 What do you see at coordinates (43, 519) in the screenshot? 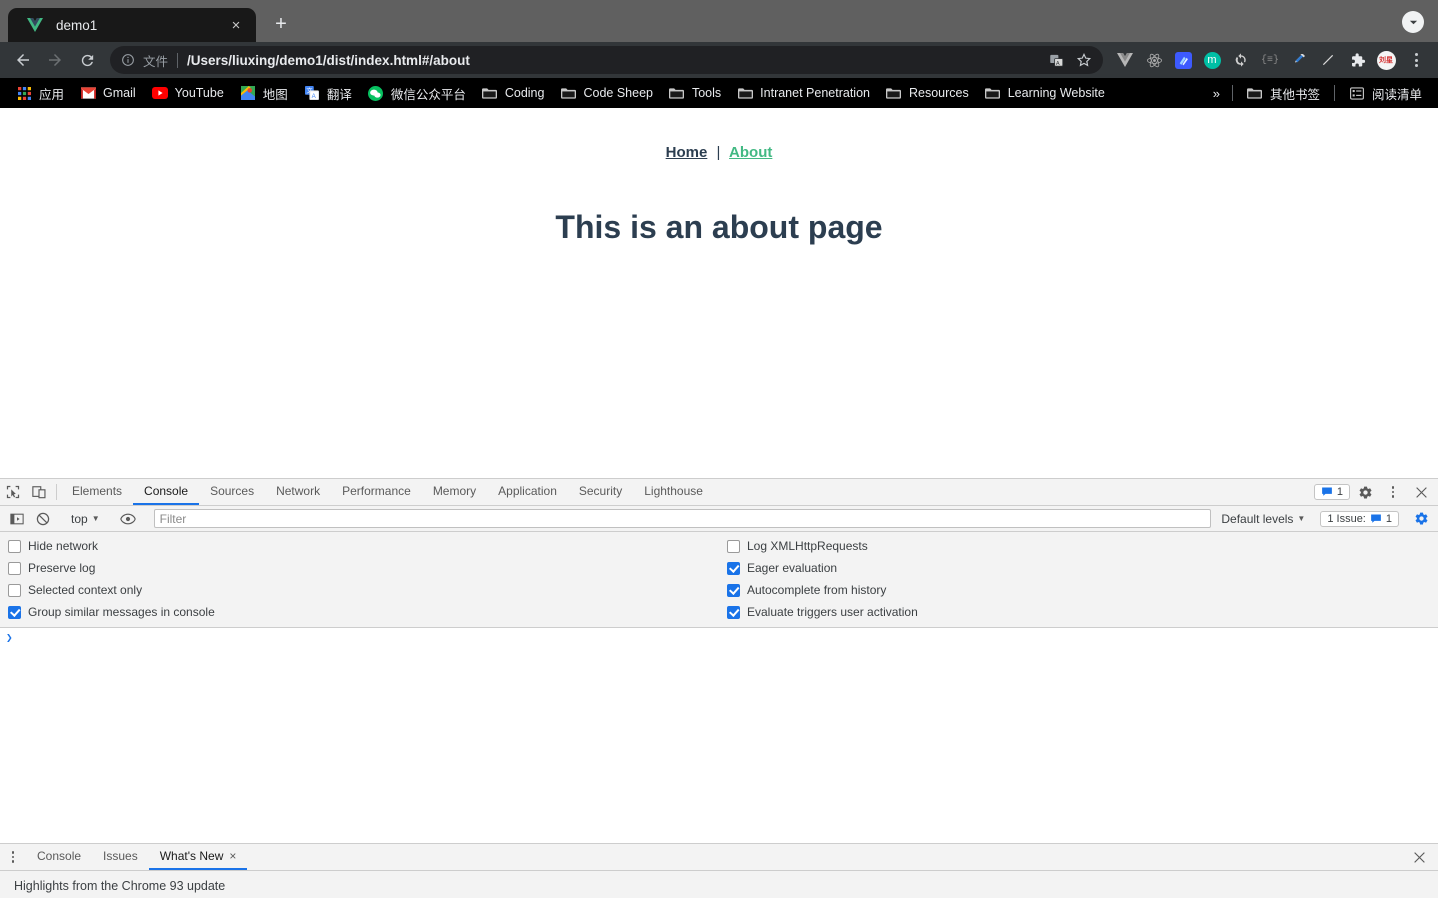
I see `clear-console-icon` at bounding box center [43, 519].